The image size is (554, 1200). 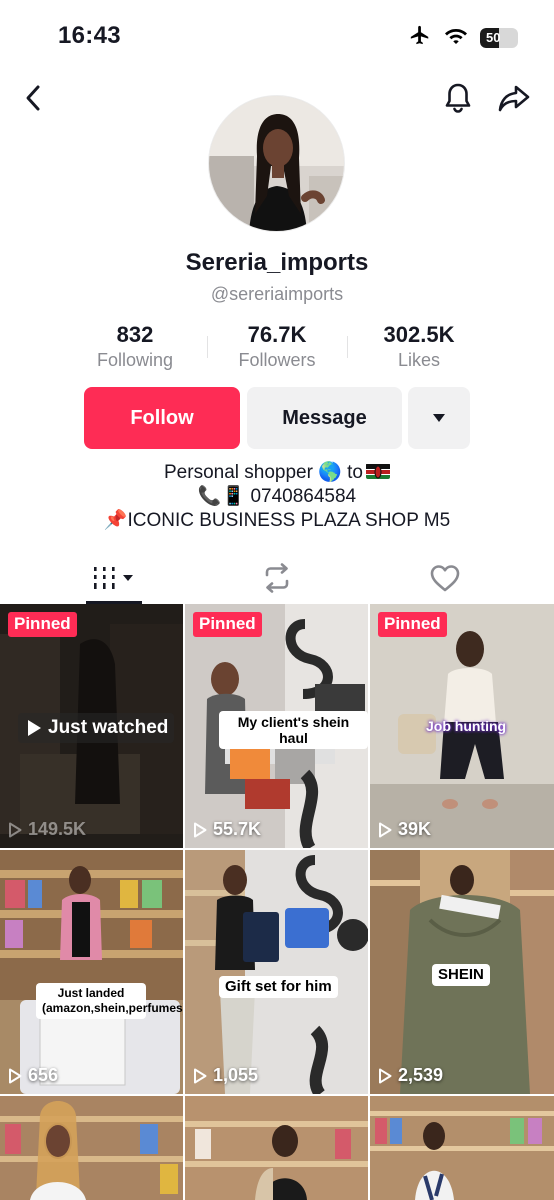 I want to click on notifications-button, so click(x=458, y=98).